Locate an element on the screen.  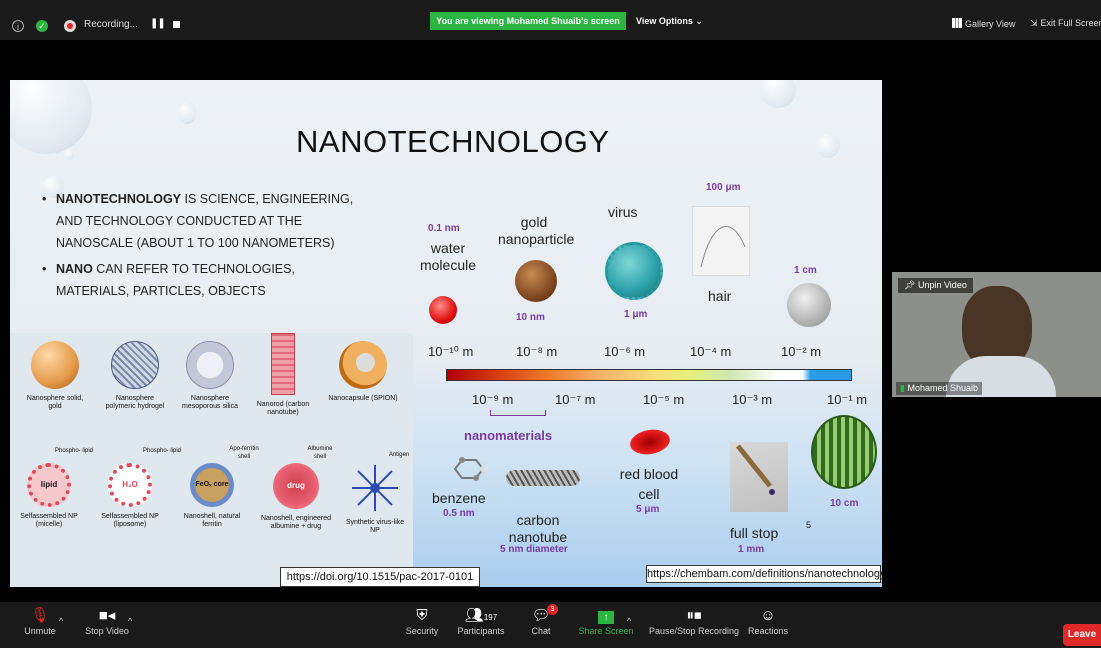
reactions-button: ☺ Reactions is located at coordinates (768, 621).